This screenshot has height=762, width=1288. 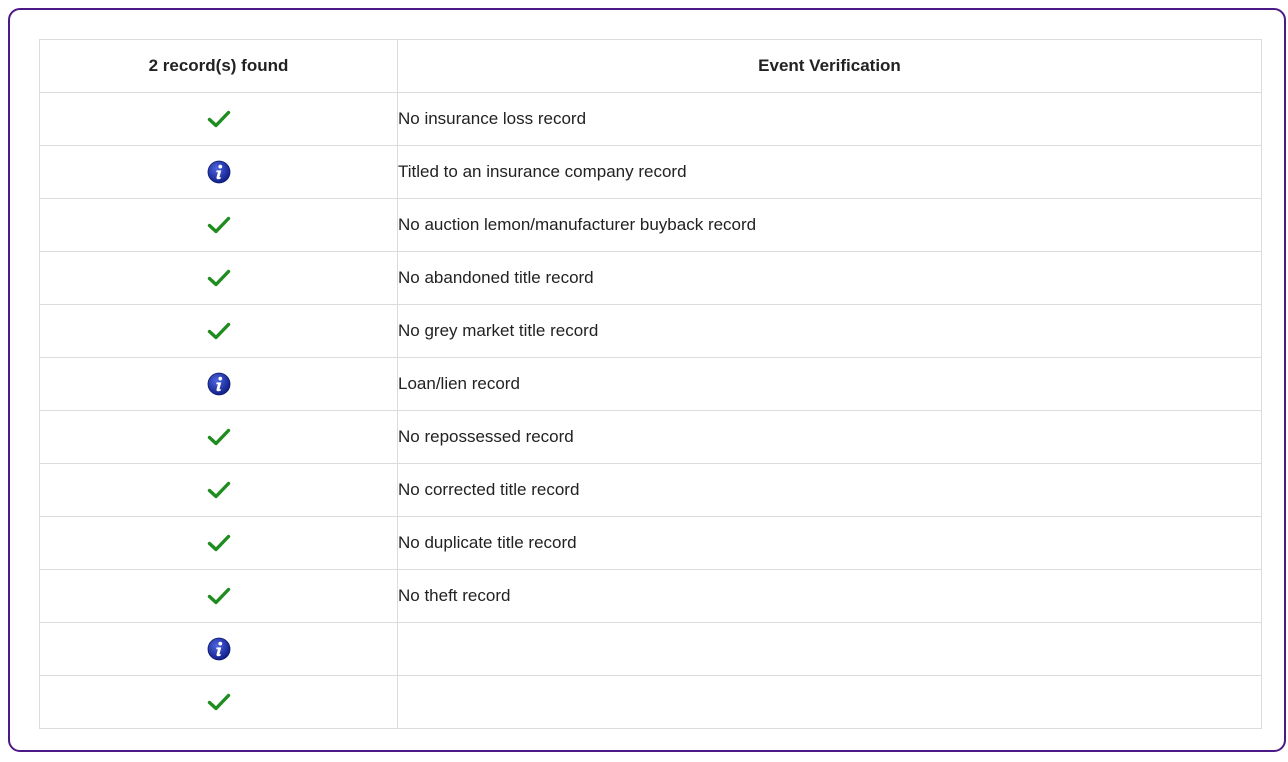 I want to click on table-row: No corrected title record, so click(x=650, y=490).